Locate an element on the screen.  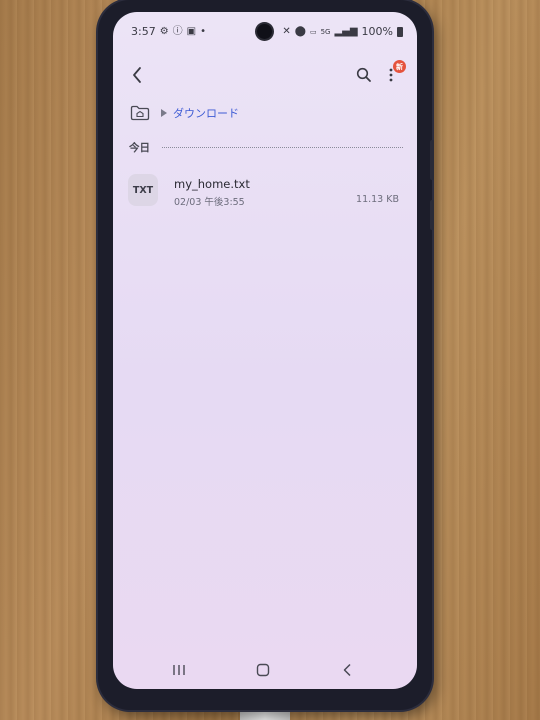
navigation-bar is located at coordinates (265, 670).